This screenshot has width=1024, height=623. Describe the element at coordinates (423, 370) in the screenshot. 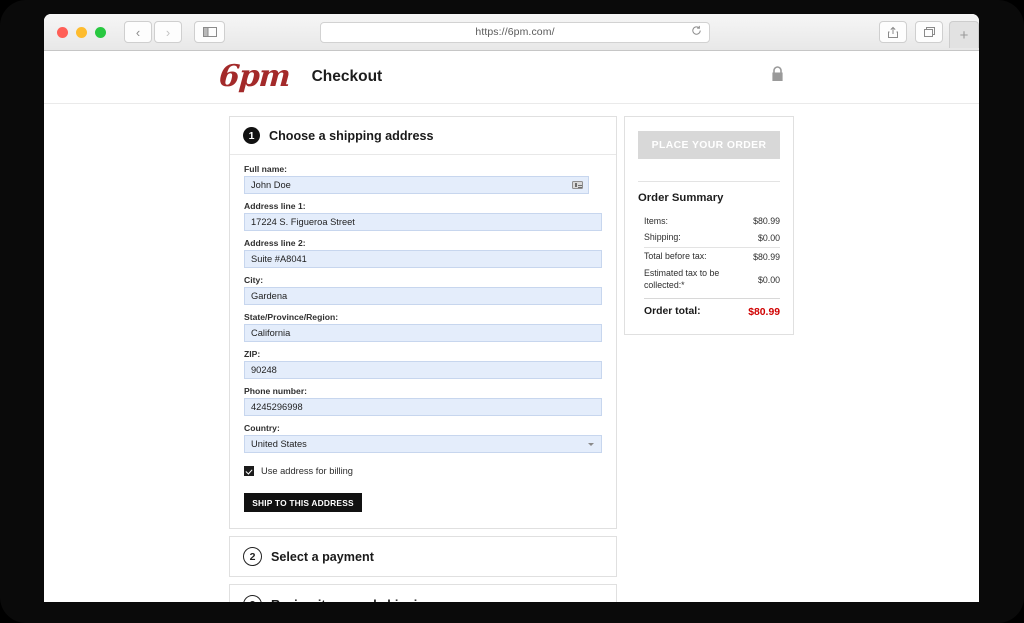

I see `zip-input: 90248` at that location.